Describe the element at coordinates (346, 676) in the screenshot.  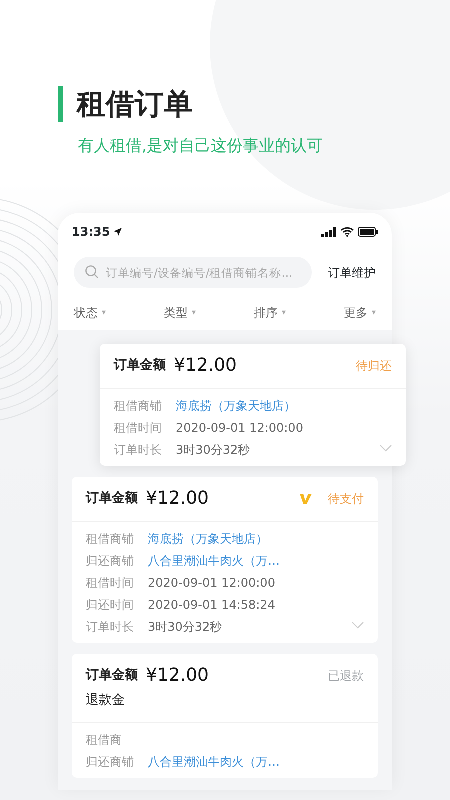
I see `order-status: 已退款` at that location.